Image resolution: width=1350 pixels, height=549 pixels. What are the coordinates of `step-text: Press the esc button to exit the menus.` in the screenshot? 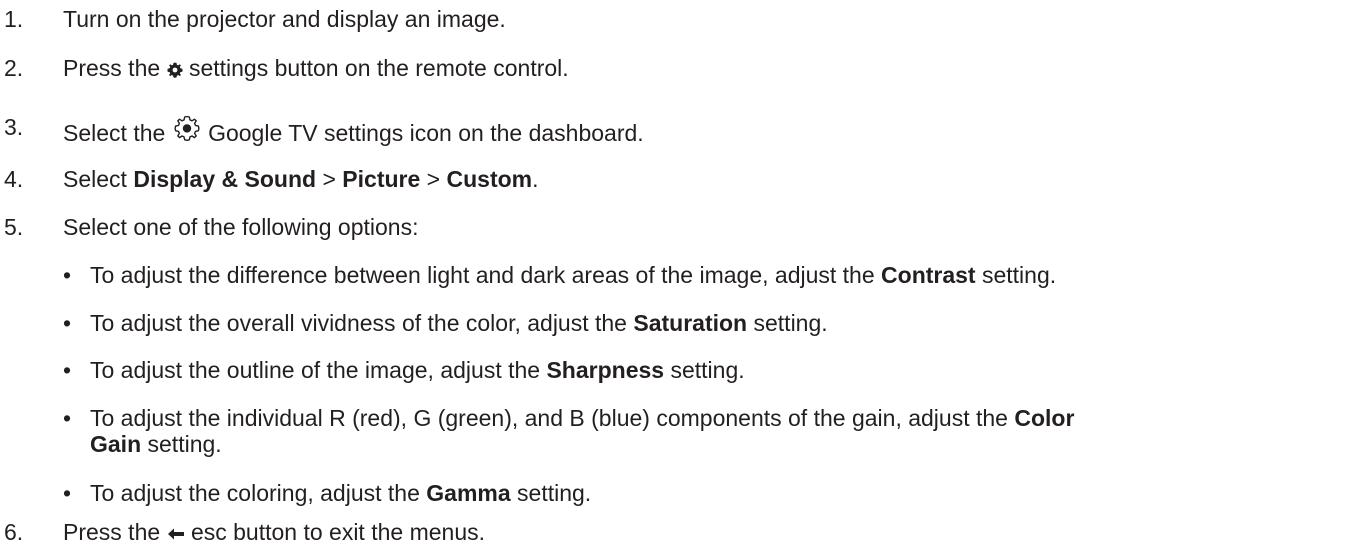 It's located at (274, 533).